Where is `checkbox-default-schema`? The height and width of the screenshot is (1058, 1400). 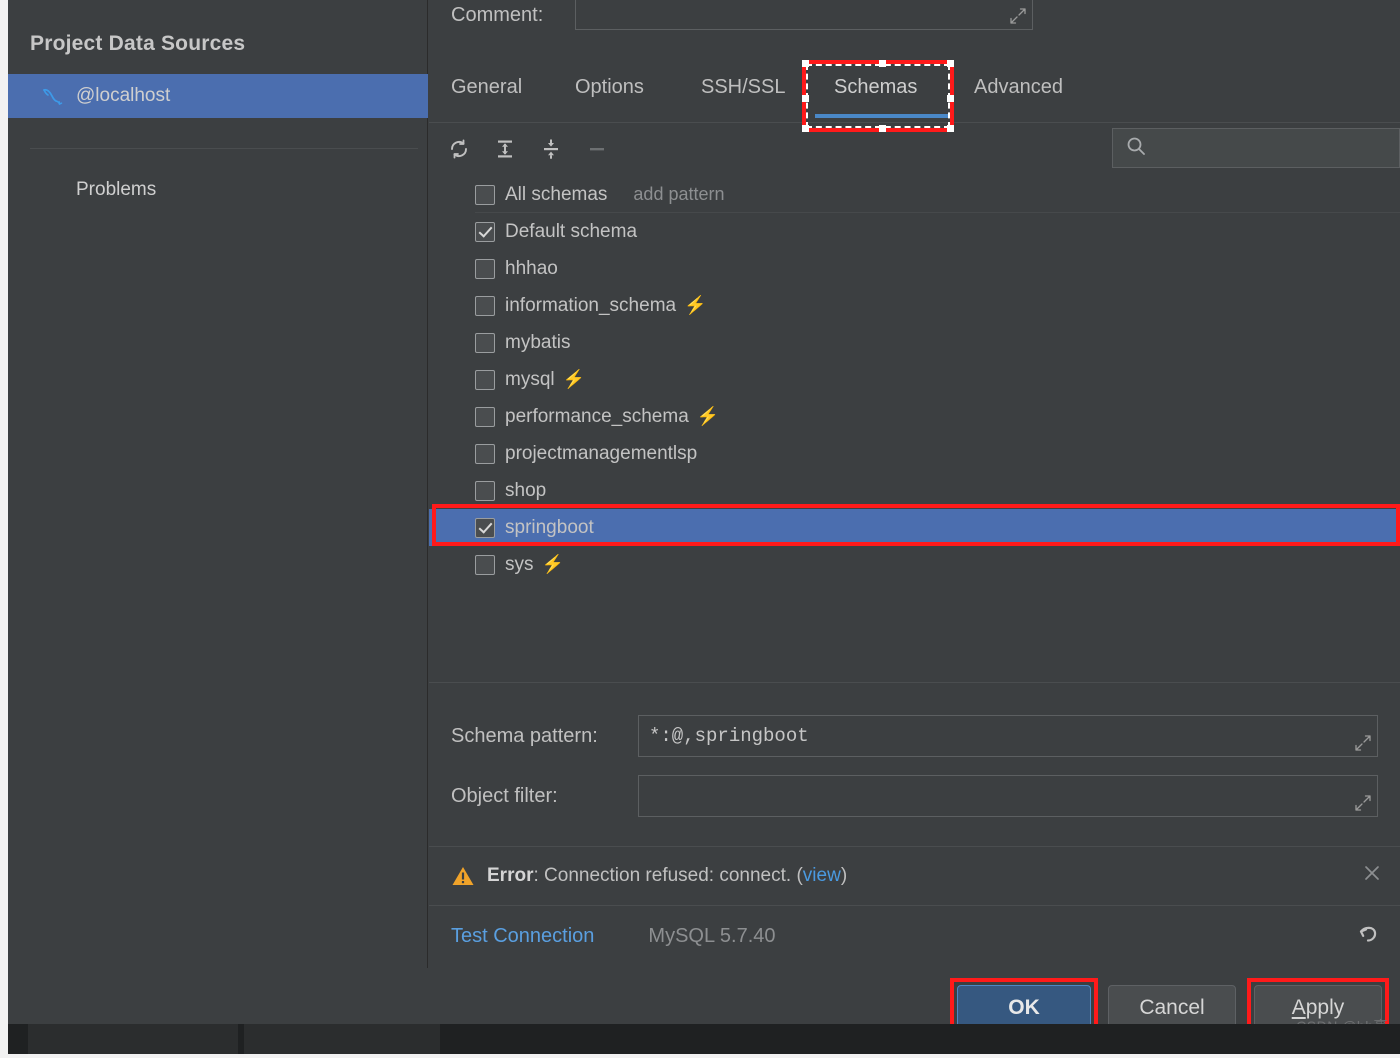
checkbox-default-schema is located at coordinates (485, 231).